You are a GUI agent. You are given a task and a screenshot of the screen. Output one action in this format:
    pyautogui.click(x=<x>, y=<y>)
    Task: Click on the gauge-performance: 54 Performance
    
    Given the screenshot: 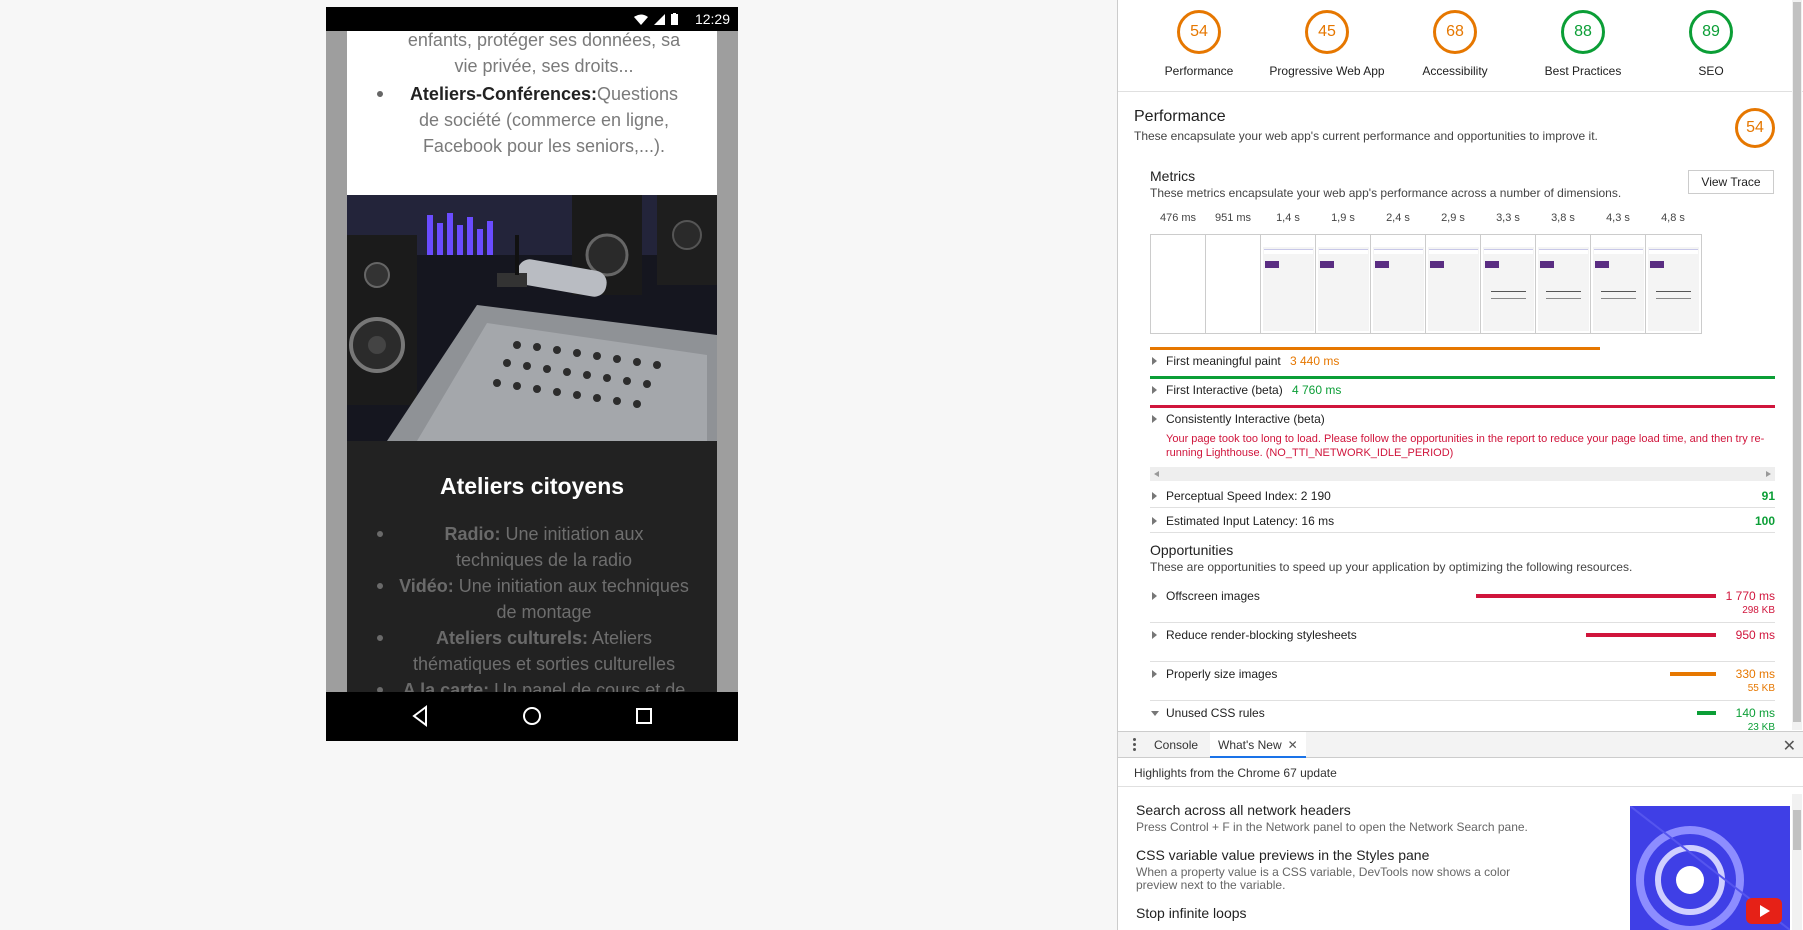 What is the action you would take?
    pyautogui.click(x=1199, y=44)
    